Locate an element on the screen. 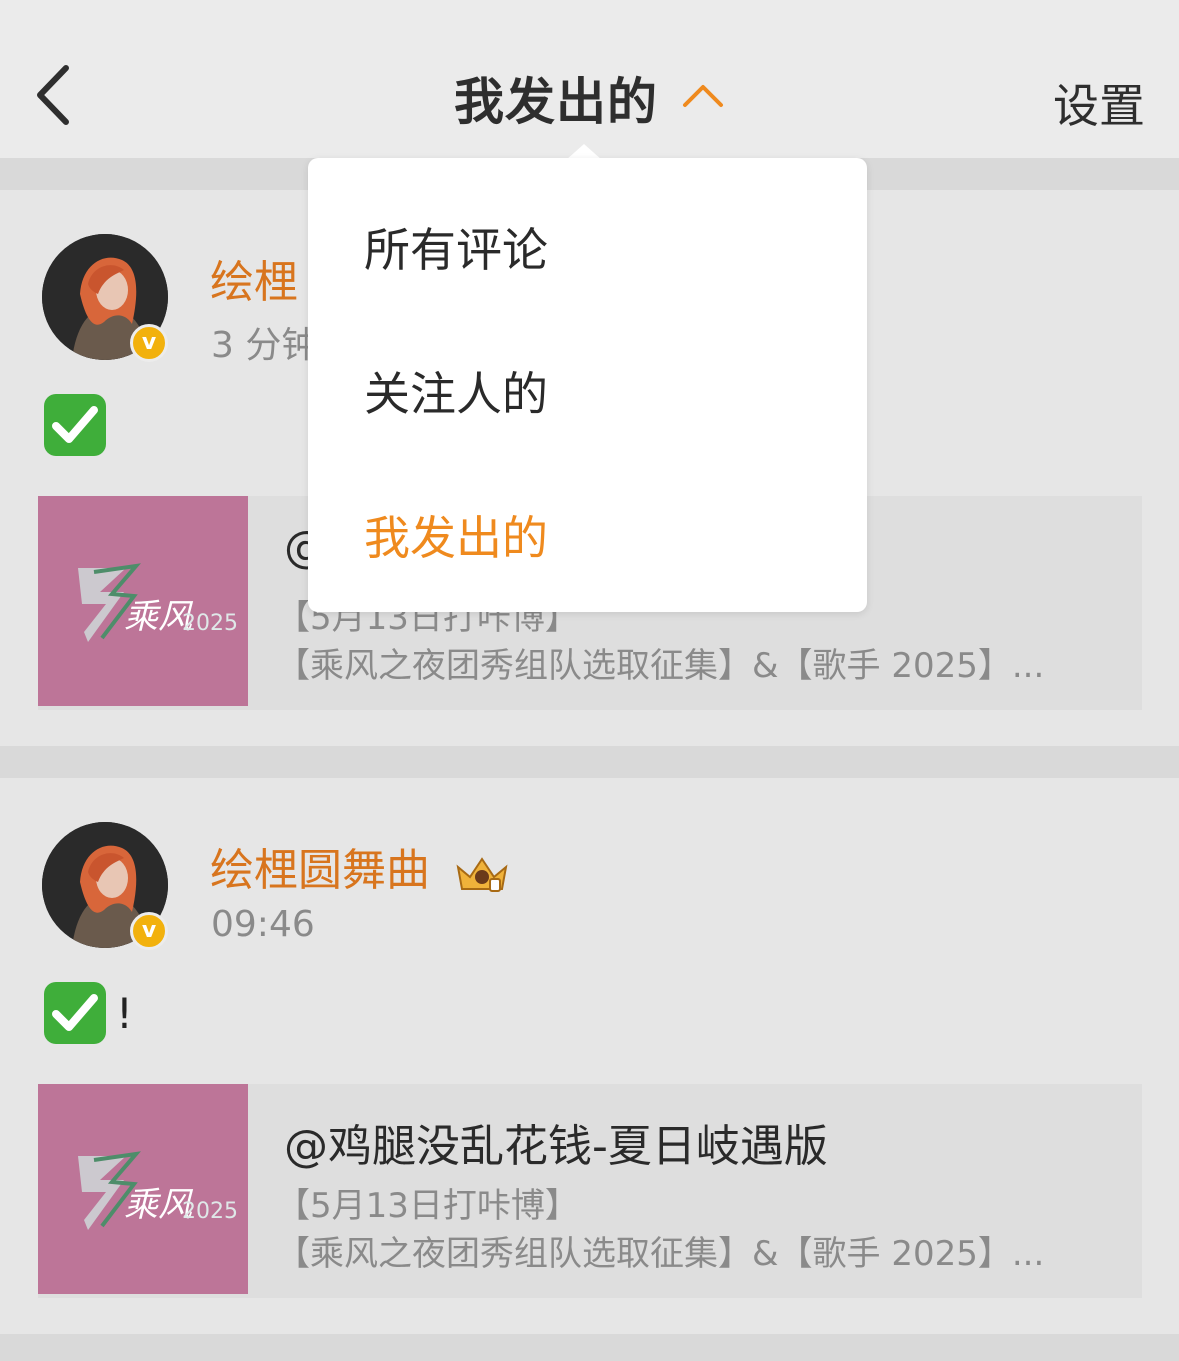 This screenshot has height=1361, width=1179. username: 绘梩 is located at coordinates (254, 278).